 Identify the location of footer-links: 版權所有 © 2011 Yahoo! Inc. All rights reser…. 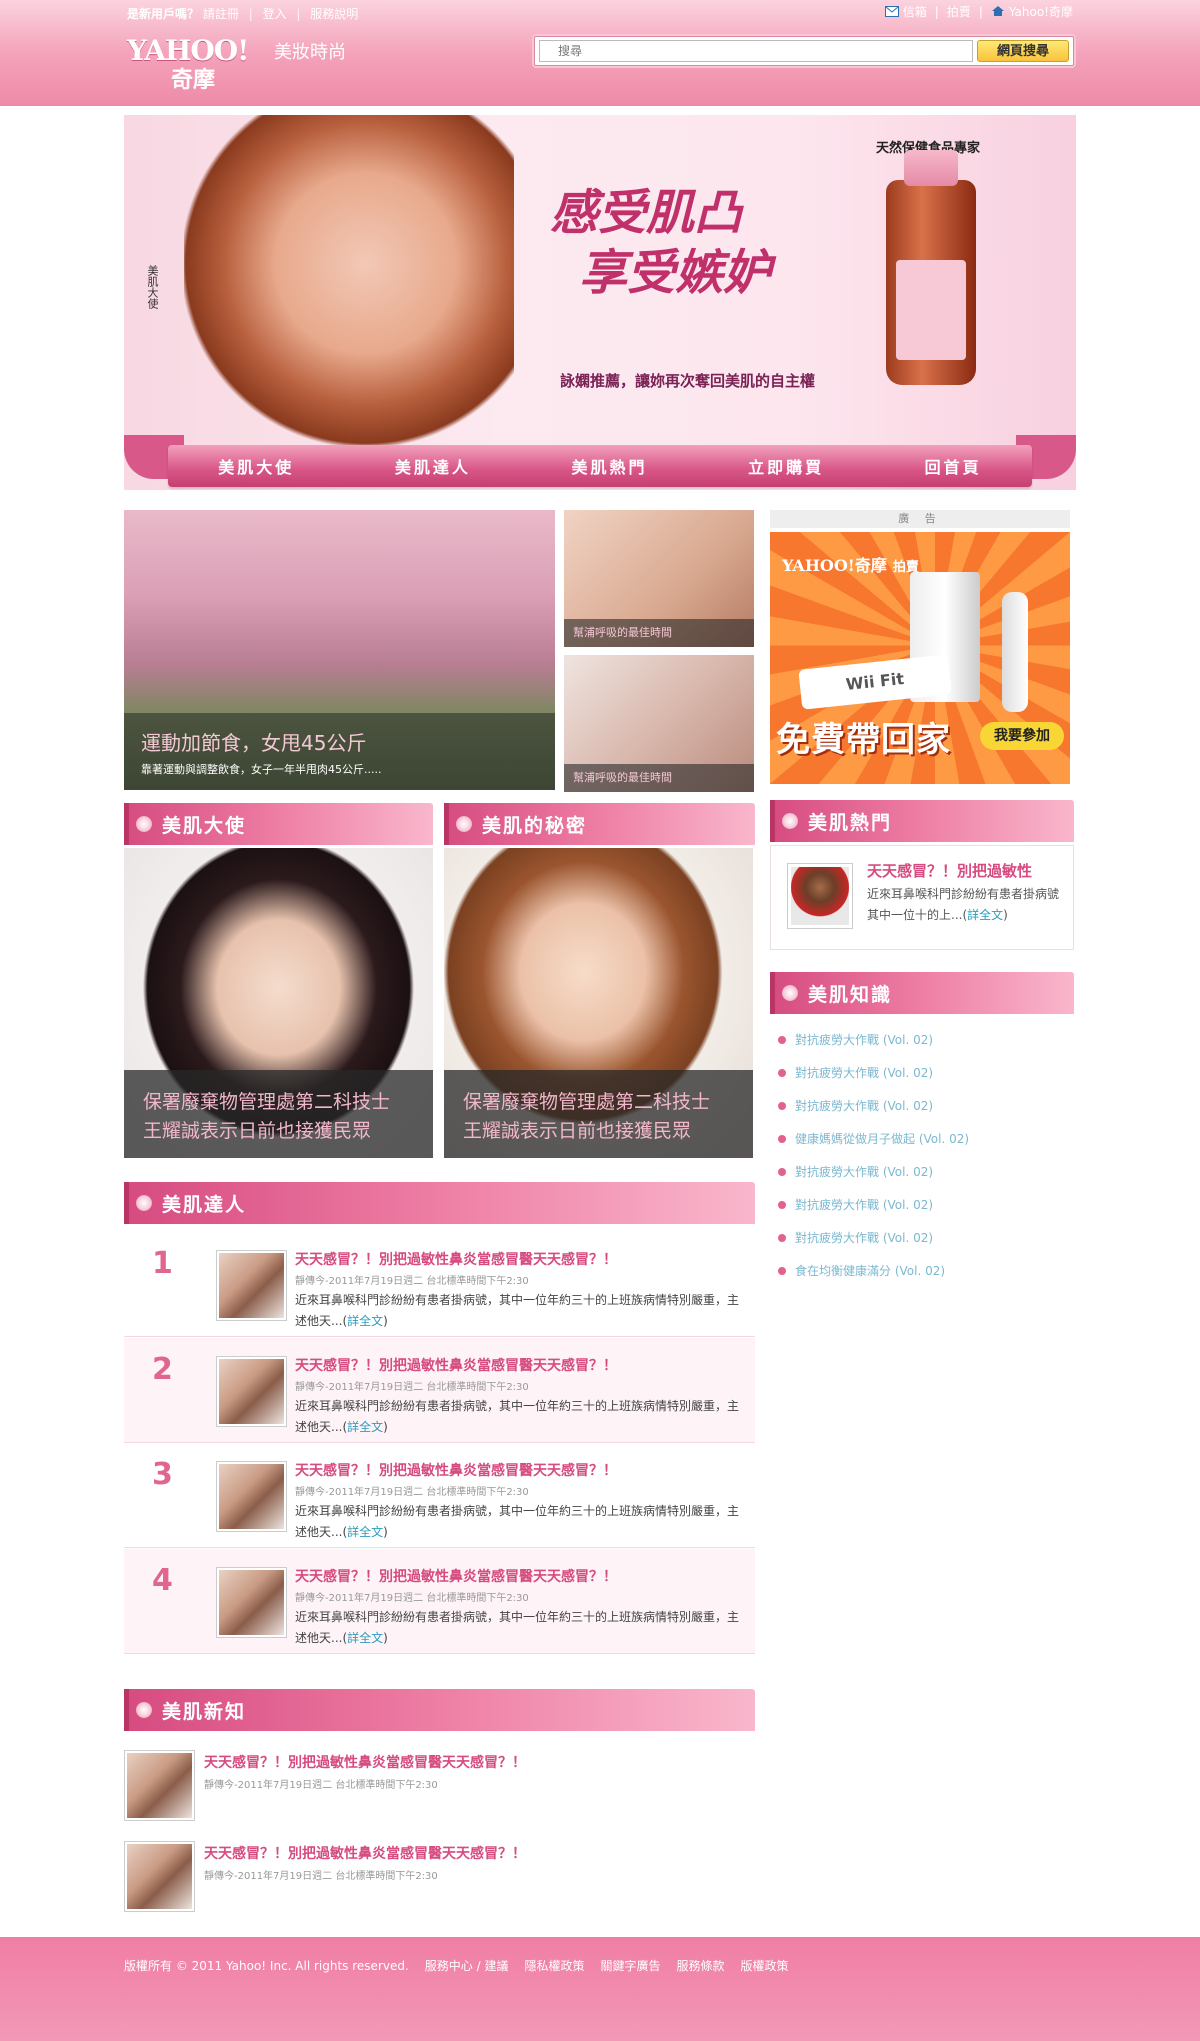
(456, 1965).